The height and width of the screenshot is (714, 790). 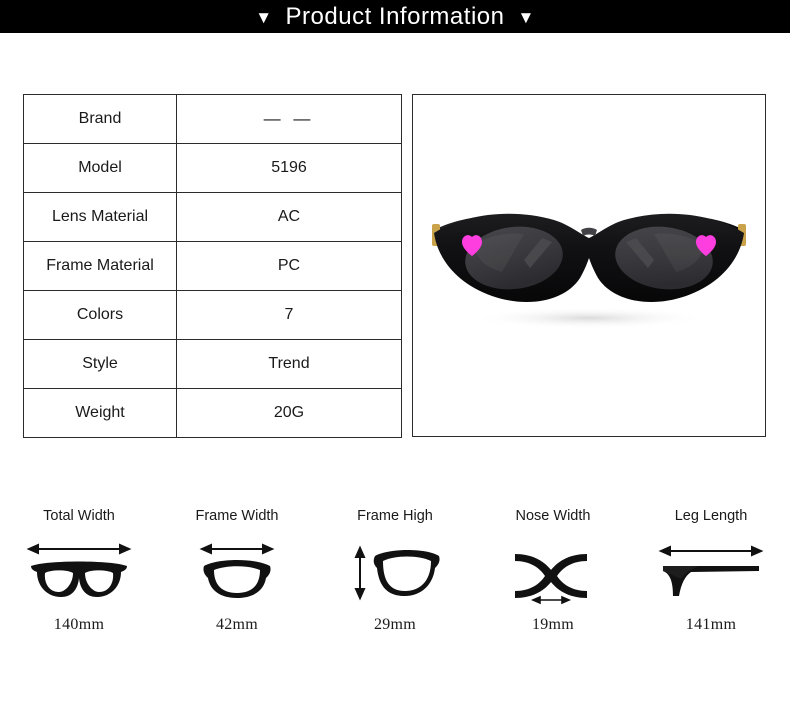 I want to click on sunglasses-illustration, so click(x=589, y=271).